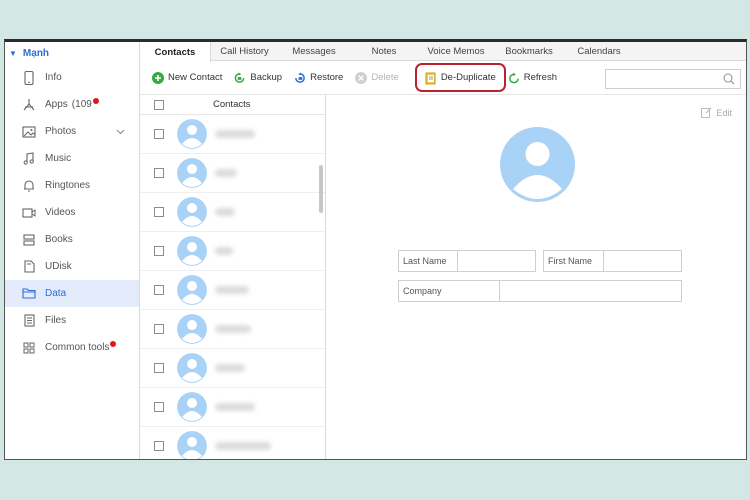 The image size is (750, 500). I want to click on restore-button: Restore, so click(318, 78).